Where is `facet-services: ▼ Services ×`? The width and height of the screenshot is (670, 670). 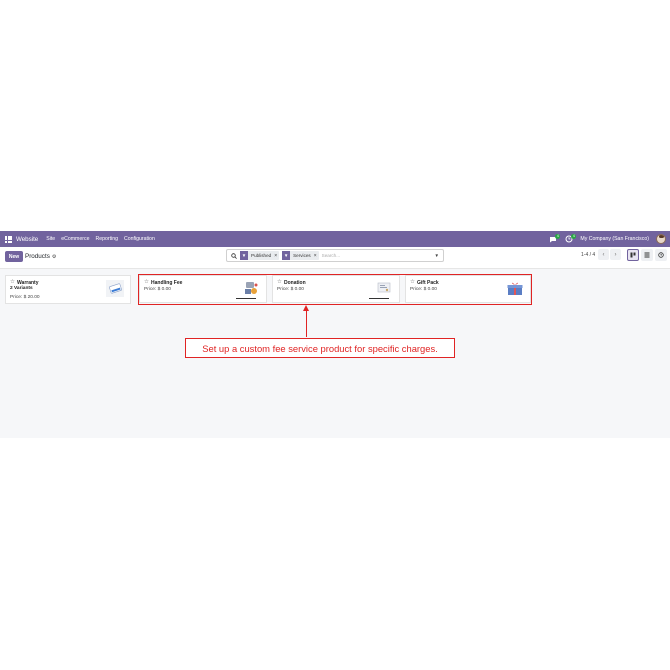 facet-services: ▼ Services × is located at coordinates (300, 255).